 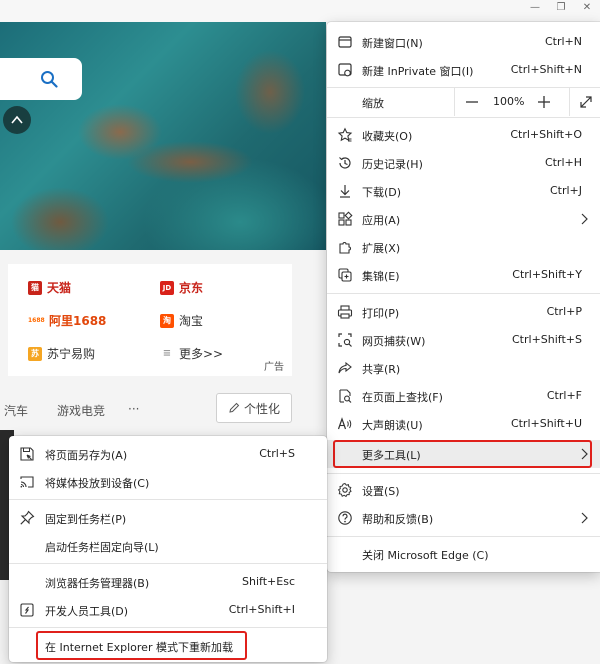 I want to click on save-page-icon, so click(x=27, y=454).